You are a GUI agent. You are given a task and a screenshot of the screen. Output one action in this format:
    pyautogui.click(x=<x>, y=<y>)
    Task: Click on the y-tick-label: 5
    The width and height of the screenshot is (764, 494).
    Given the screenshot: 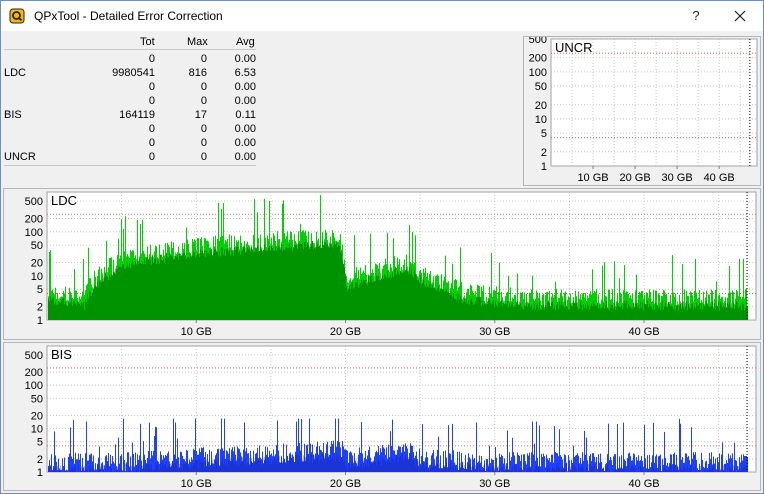 What is the action you would take?
    pyautogui.click(x=544, y=134)
    